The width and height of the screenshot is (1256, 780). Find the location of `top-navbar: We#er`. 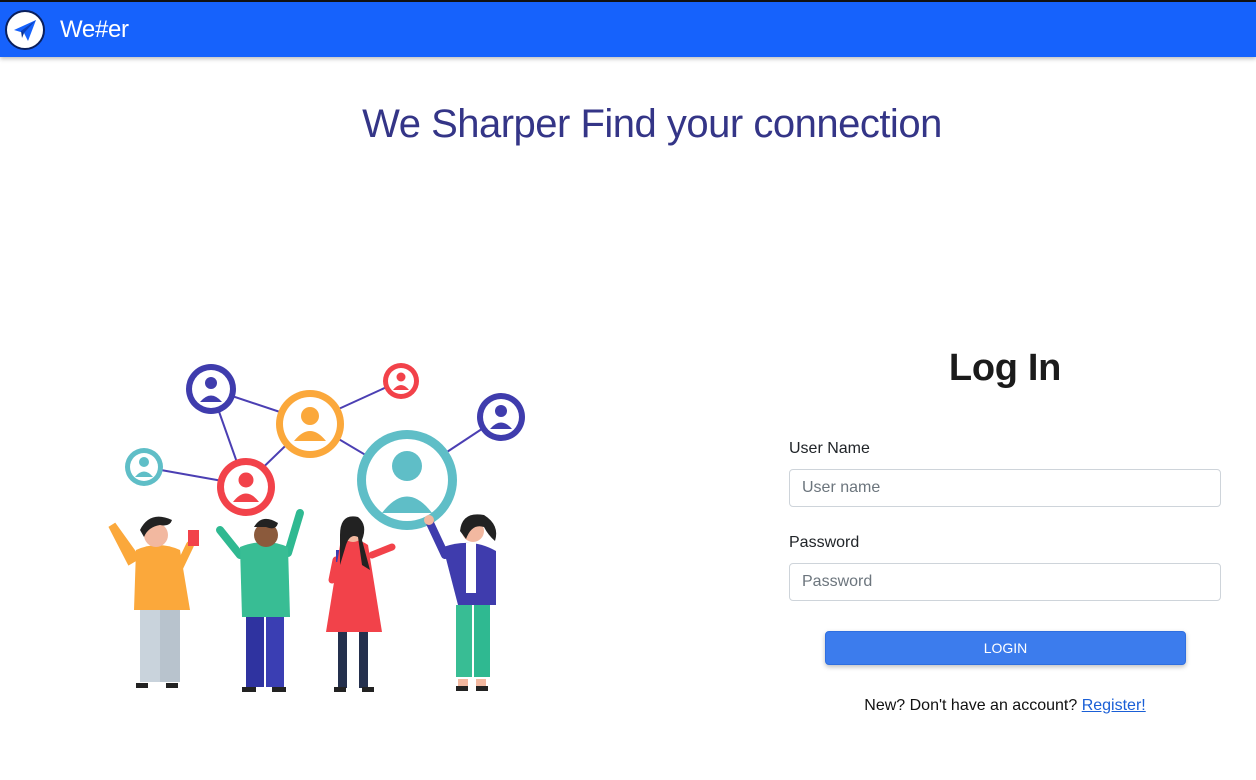

top-navbar: We#er is located at coordinates (628, 28).